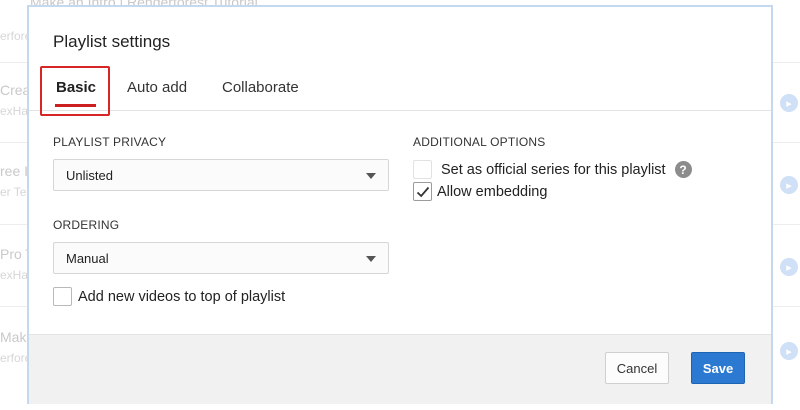  What do you see at coordinates (15, 100) in the screenshot?
I see `list-item: Creat exHa` at bounding box center [15, 100].